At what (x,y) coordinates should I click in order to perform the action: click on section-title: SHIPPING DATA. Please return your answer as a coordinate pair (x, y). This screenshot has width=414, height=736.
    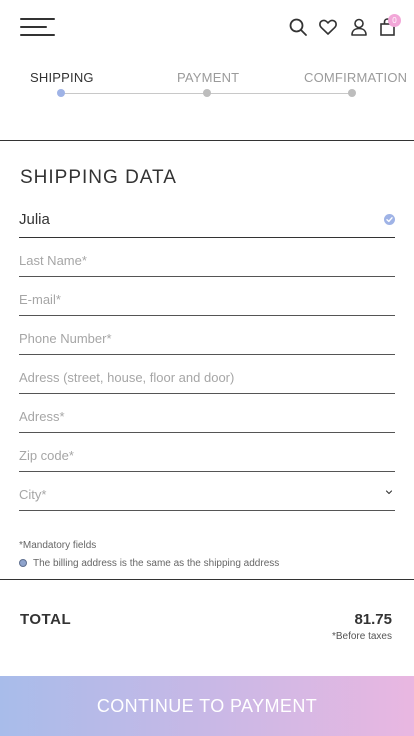
    Looking at the image, I should click on (98, 177).